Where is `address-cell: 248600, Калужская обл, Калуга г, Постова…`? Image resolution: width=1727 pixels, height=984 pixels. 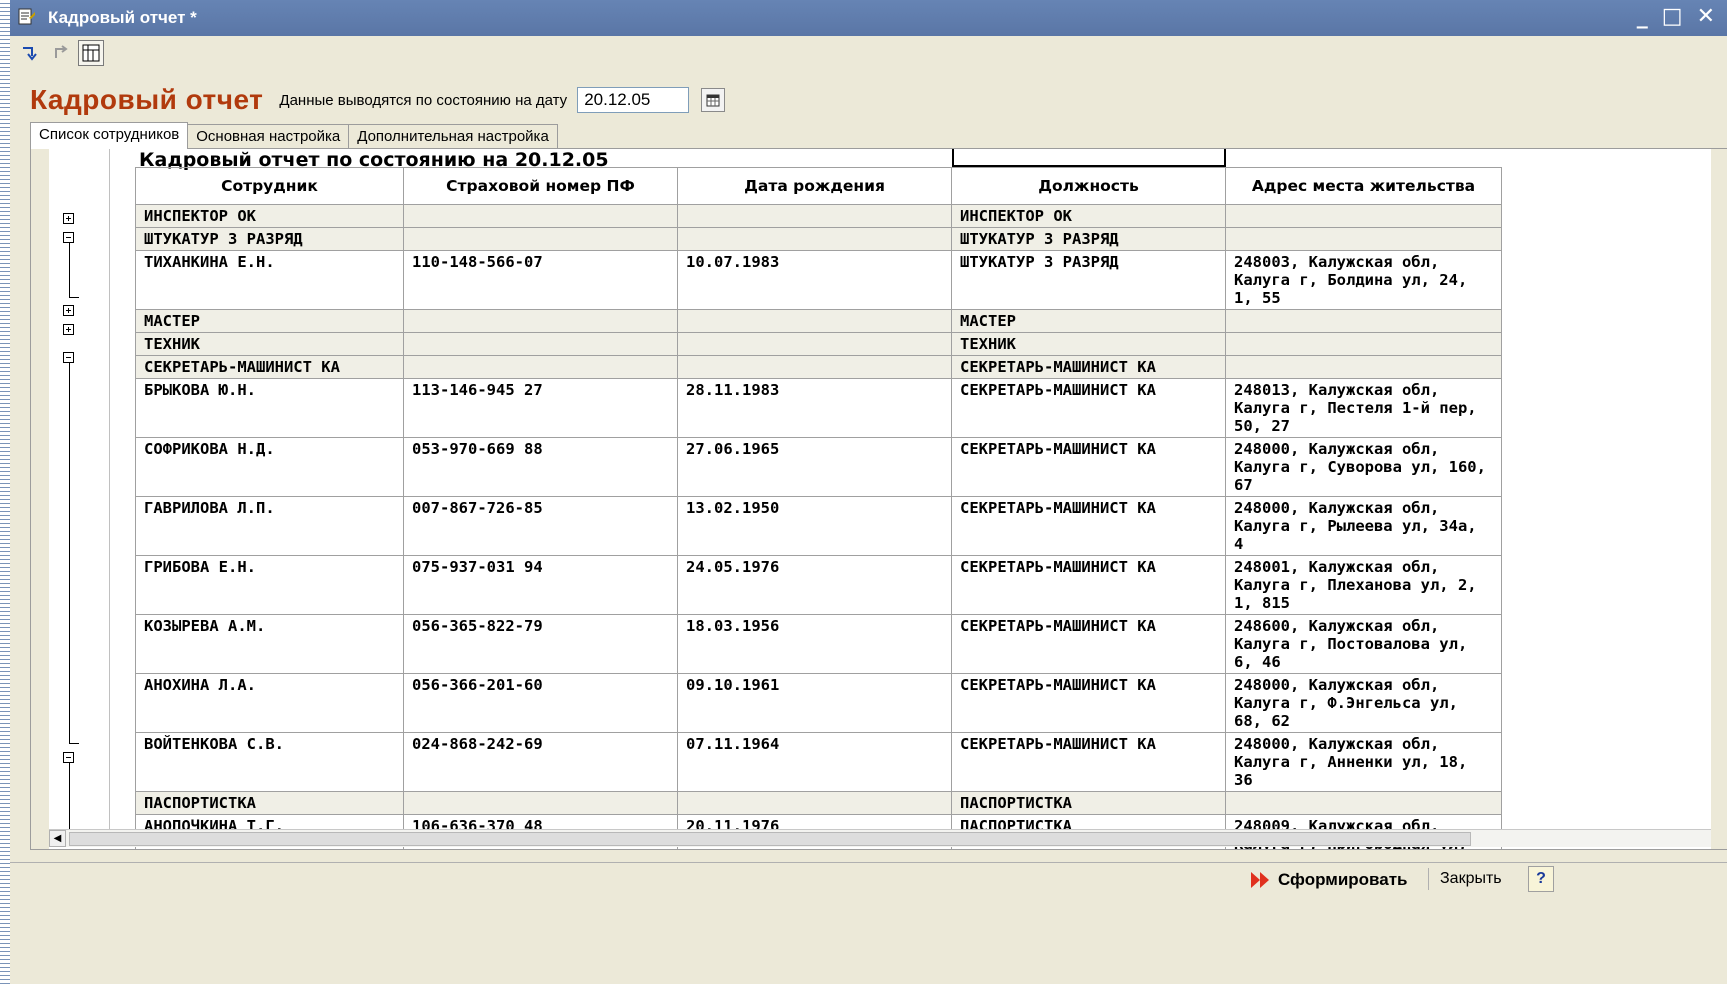 address-cell: 248600, Калужская обл, Калуга г, Постова… is located at coordinates (1363, 644).